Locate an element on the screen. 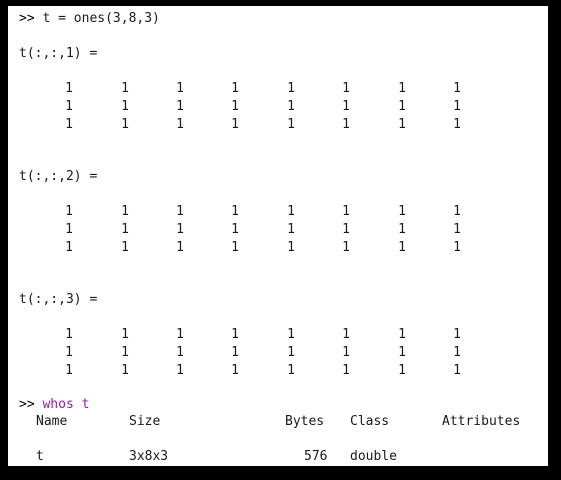  command-text: t = ones(3,8,3) is located at coordinates (101, 18).